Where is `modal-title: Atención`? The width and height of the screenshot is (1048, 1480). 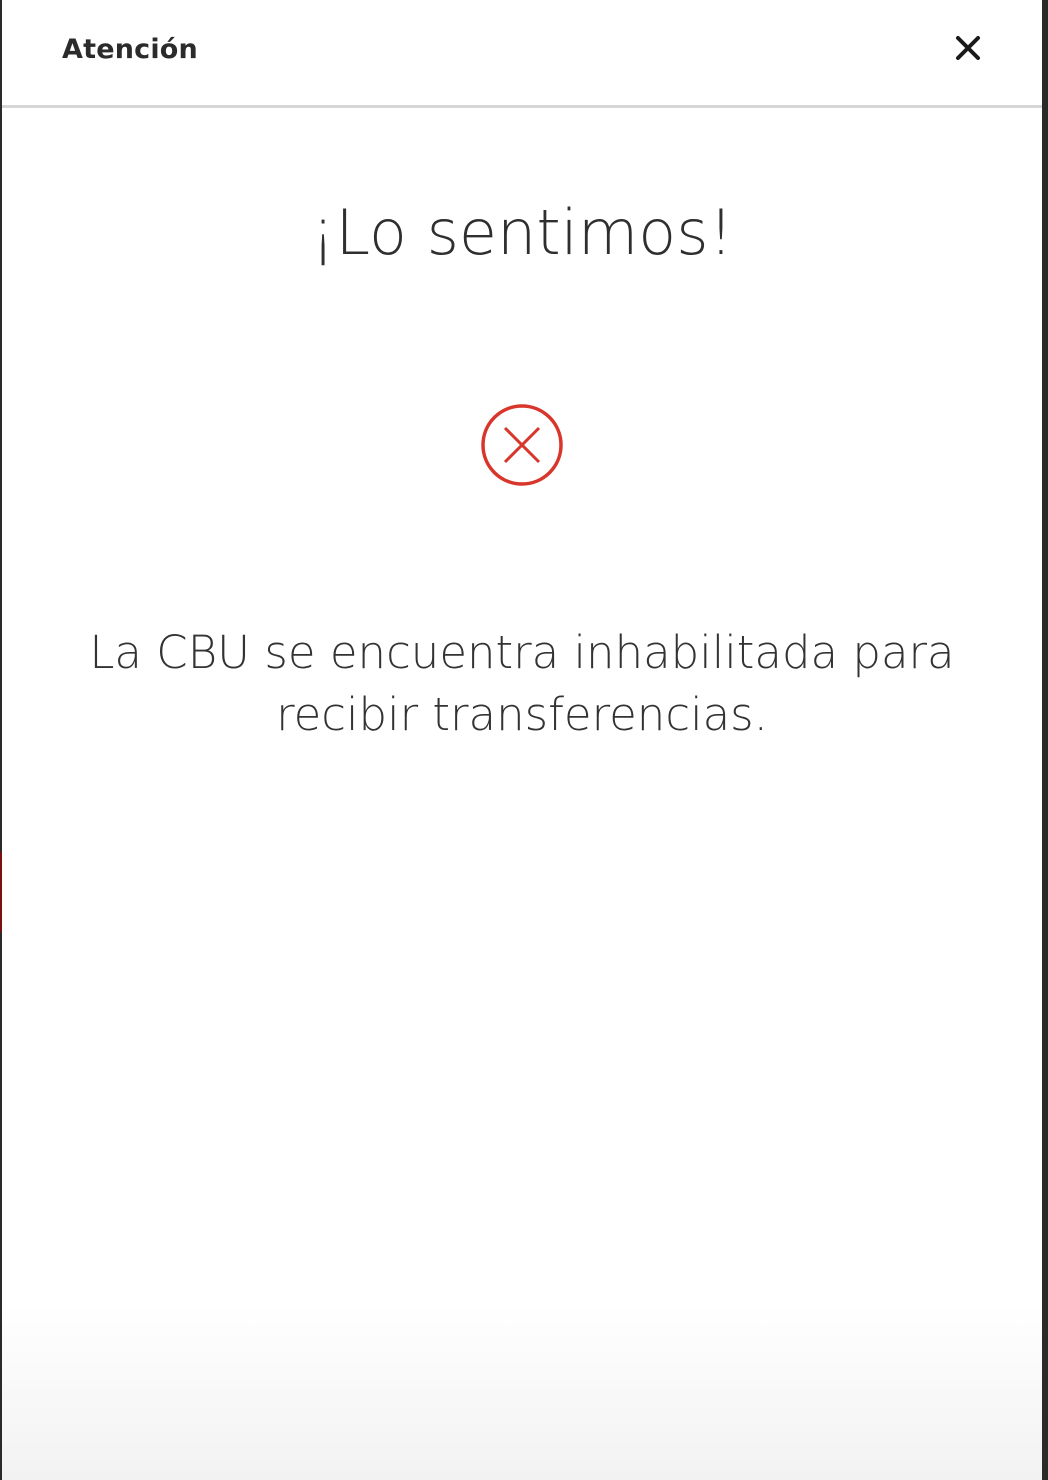
modal-title: Atención is located at coordinates (130, 49).